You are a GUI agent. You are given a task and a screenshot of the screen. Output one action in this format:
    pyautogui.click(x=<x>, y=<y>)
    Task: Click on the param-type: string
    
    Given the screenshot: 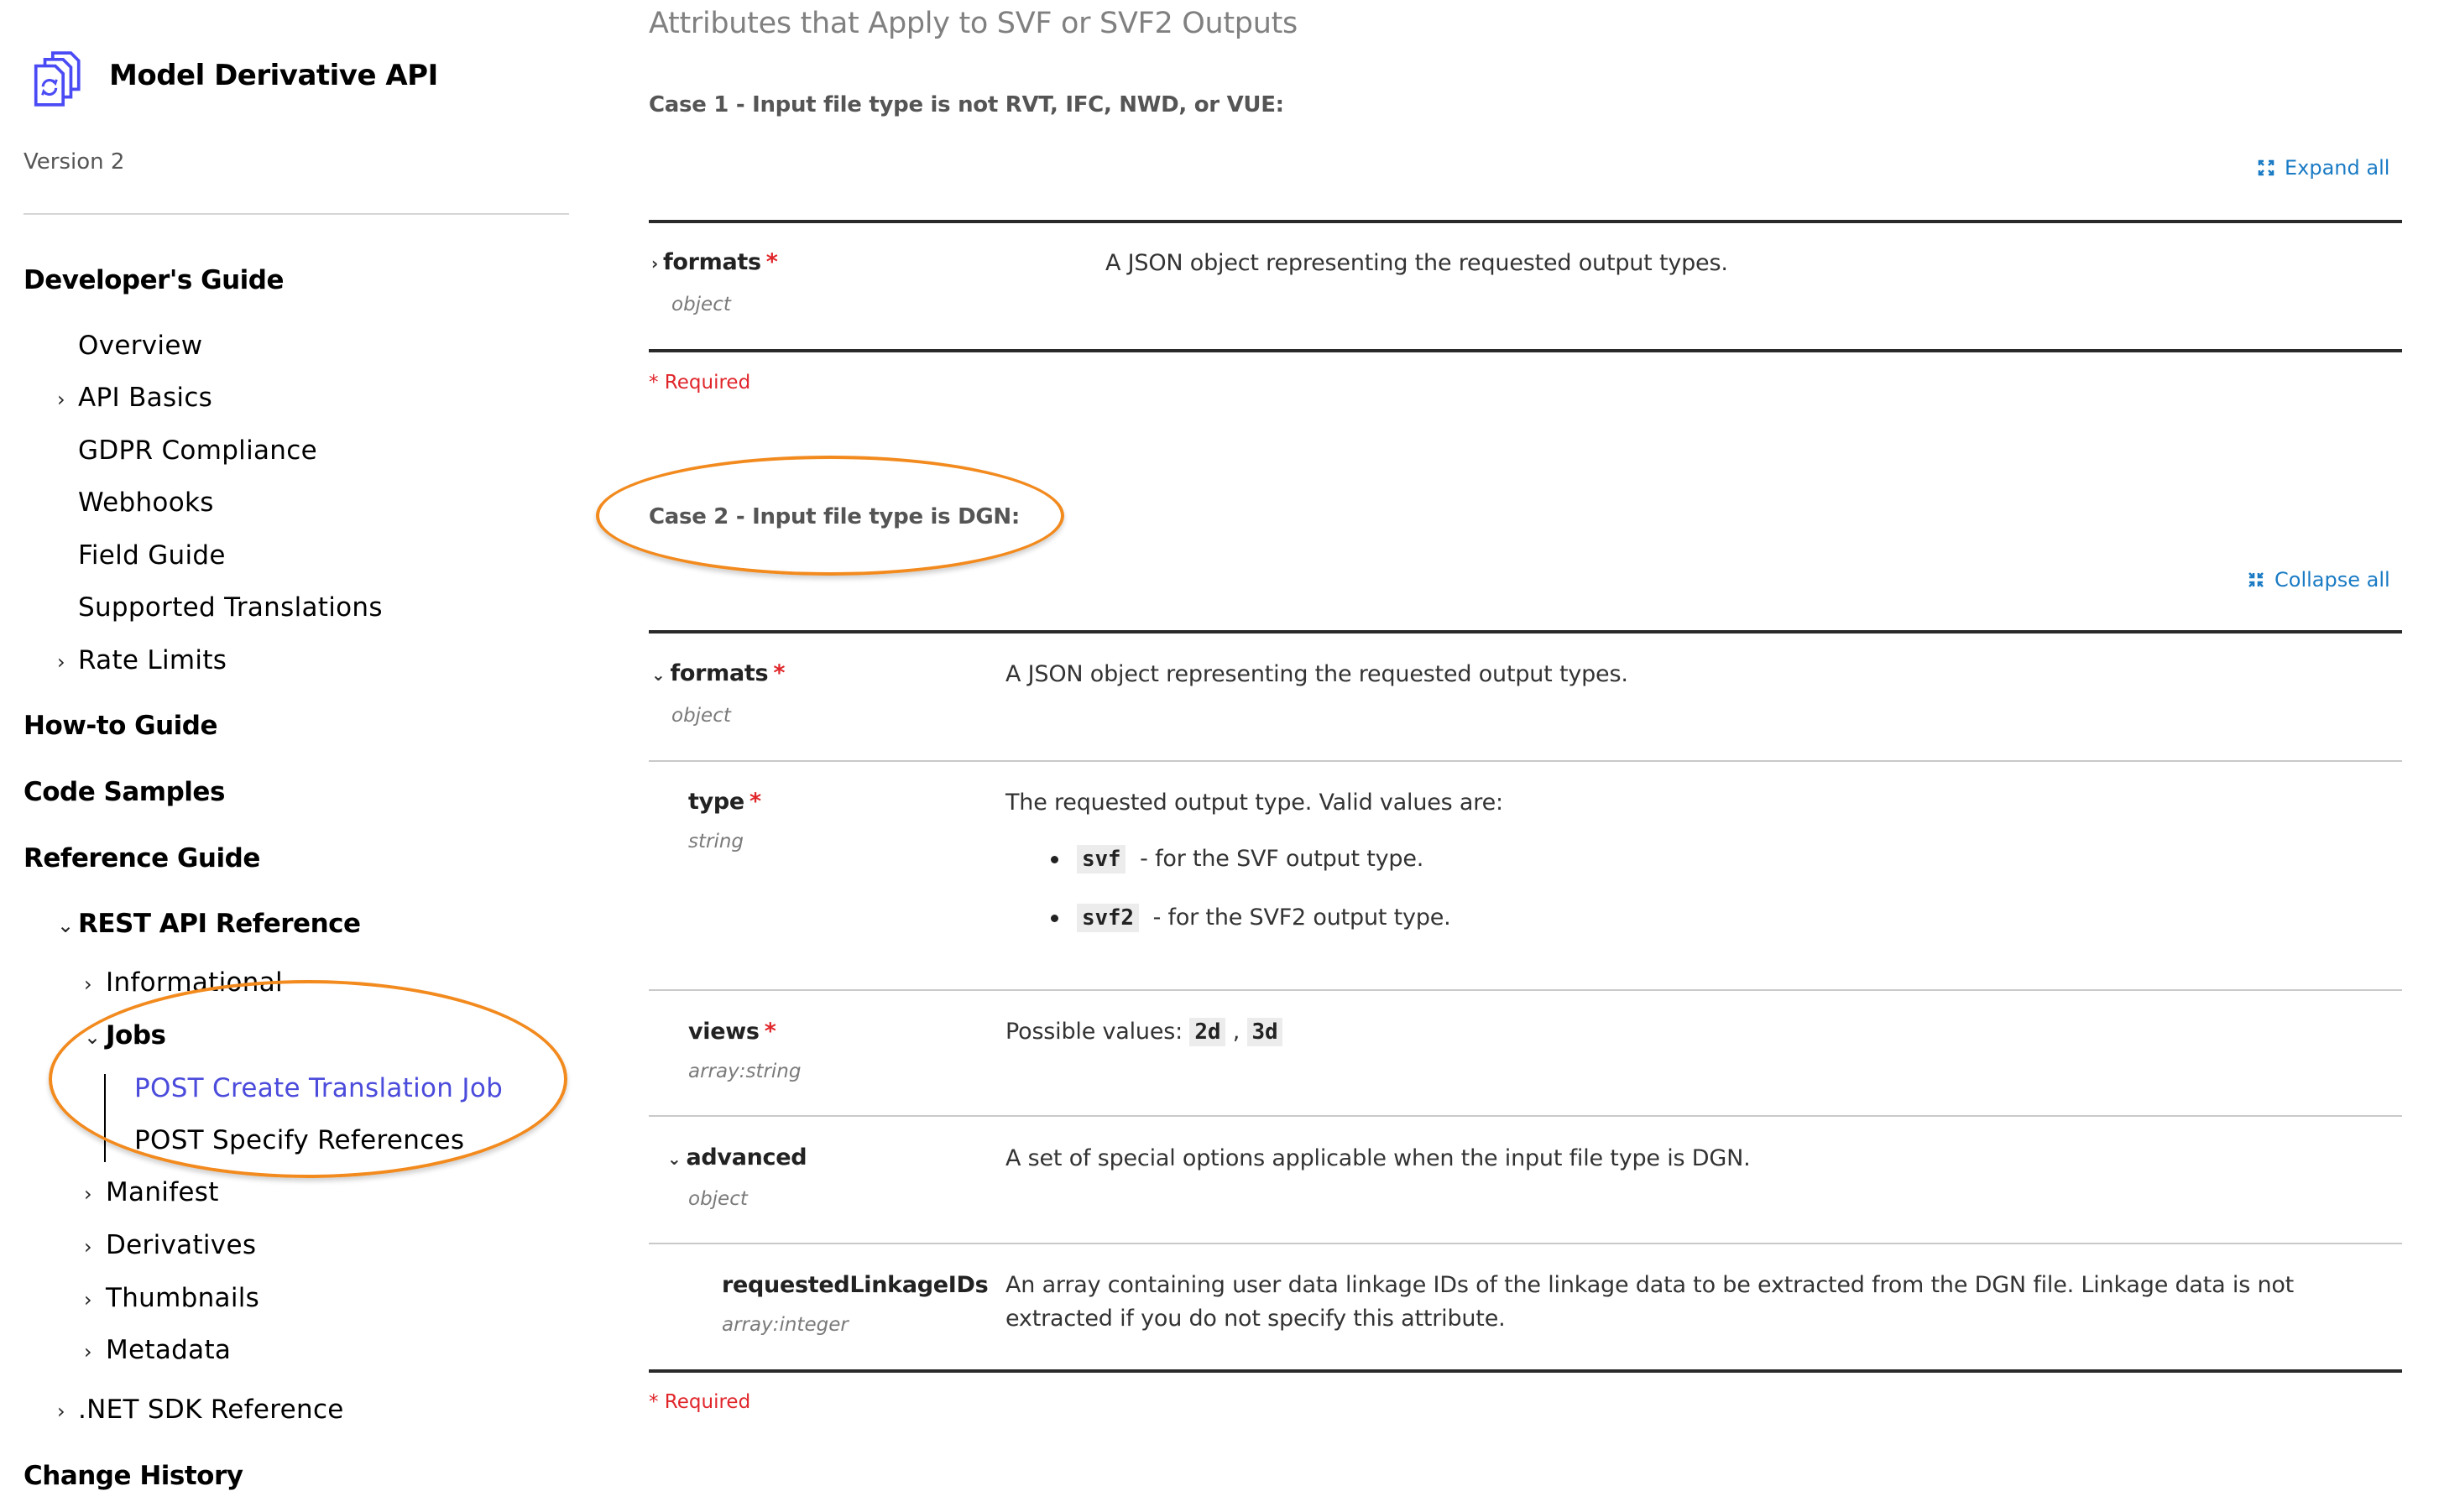 What is the action you would take?
    pyautogui.click(x=716, y=841)
    